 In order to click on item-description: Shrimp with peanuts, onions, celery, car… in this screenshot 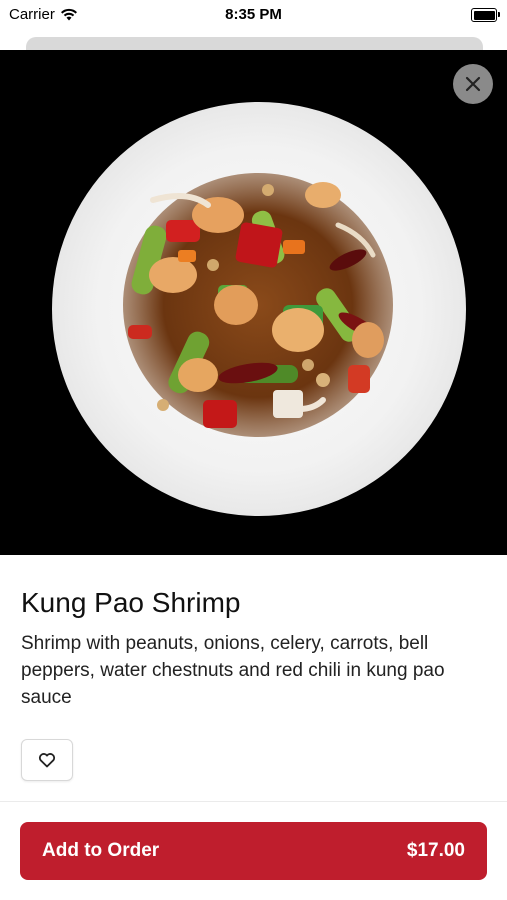, I will do `click(233, 670)`.